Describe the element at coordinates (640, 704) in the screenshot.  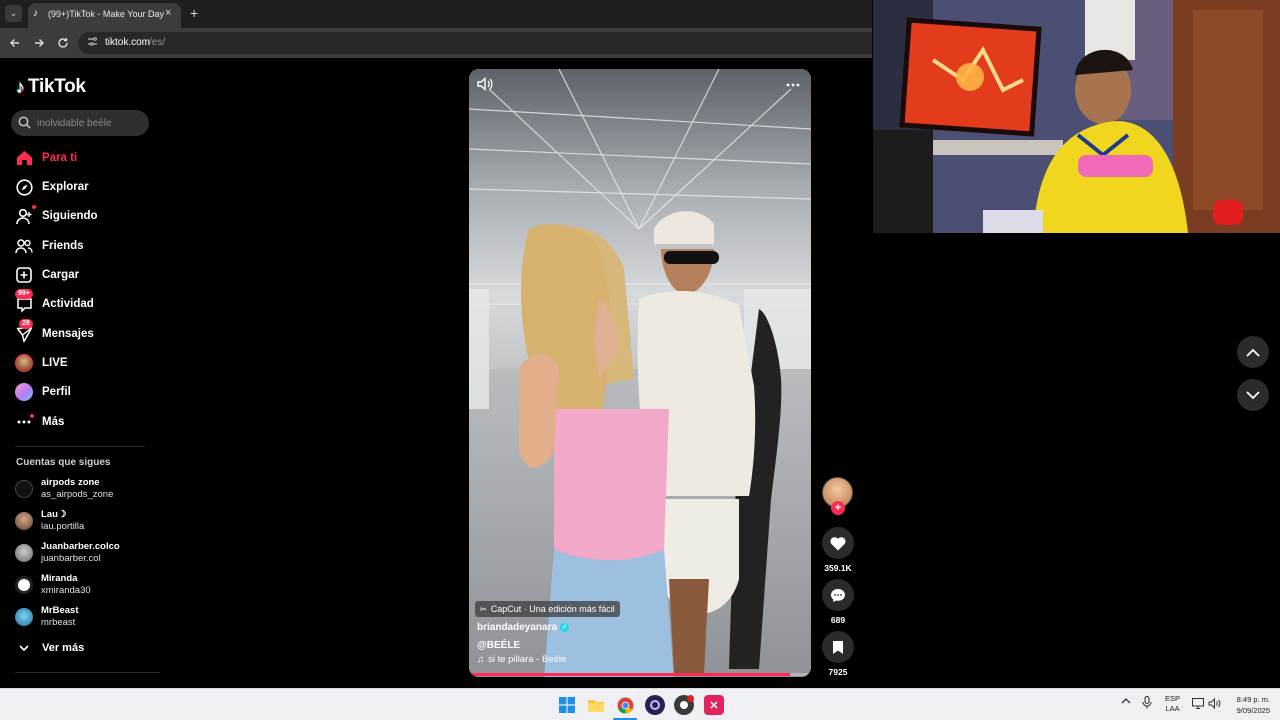
I see `os-taskbar: ✕ ESP LAA 8:49 p. m. 9/09/2025` at that location.